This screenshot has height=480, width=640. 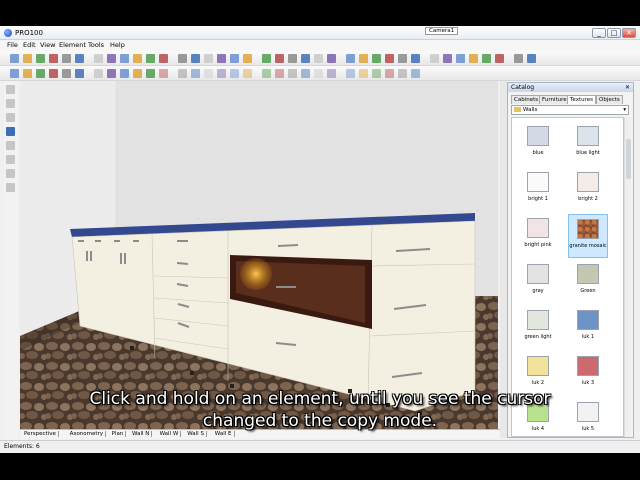 I want to click on texture-swatch: bright pink, so click(x=538, y=236).